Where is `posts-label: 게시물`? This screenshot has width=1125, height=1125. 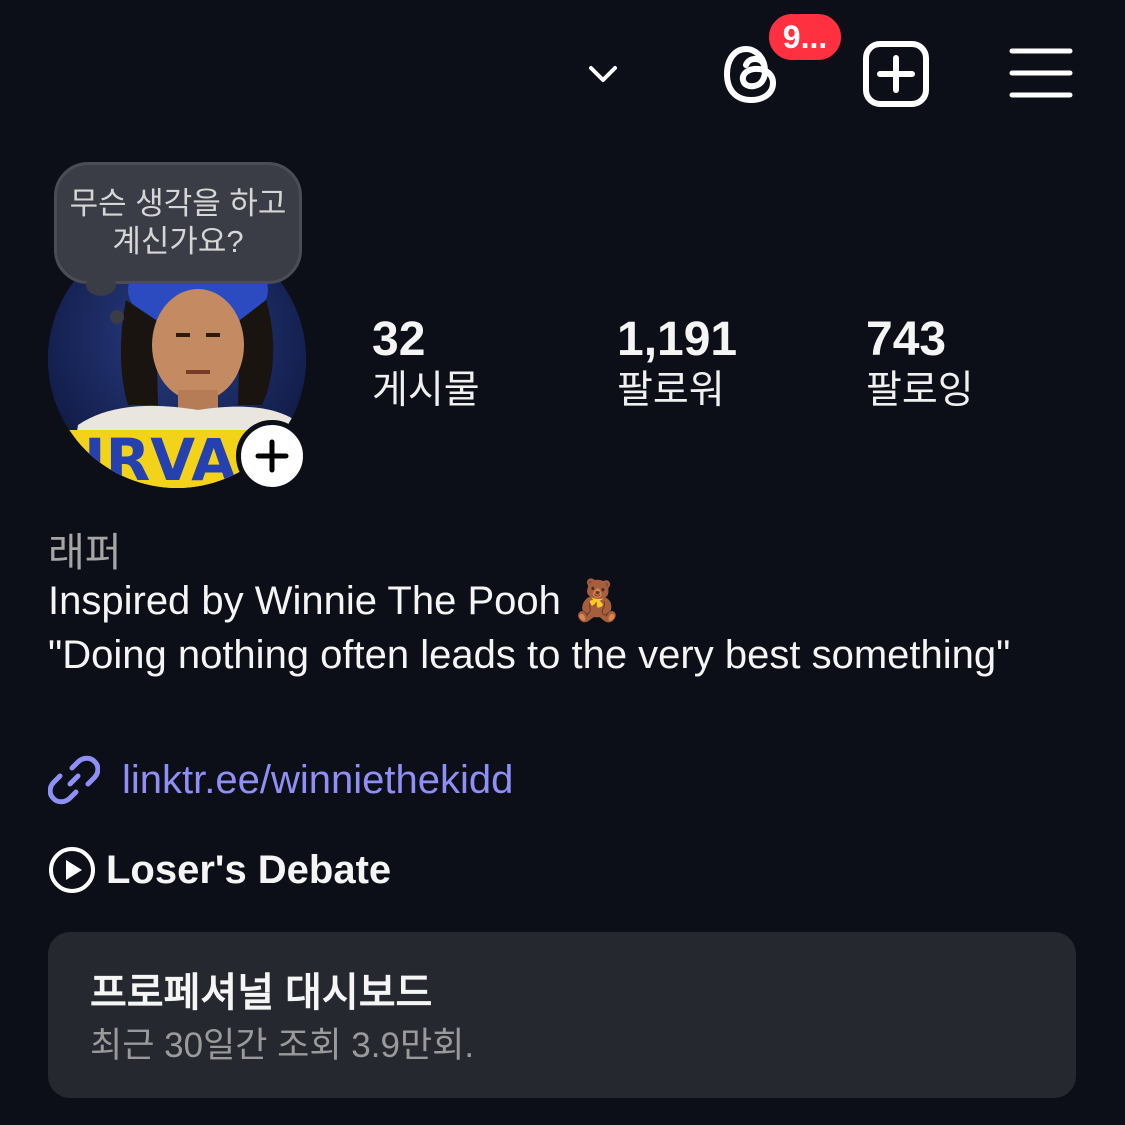 posts-label: 게시물 is located at coordinates (426, 390).